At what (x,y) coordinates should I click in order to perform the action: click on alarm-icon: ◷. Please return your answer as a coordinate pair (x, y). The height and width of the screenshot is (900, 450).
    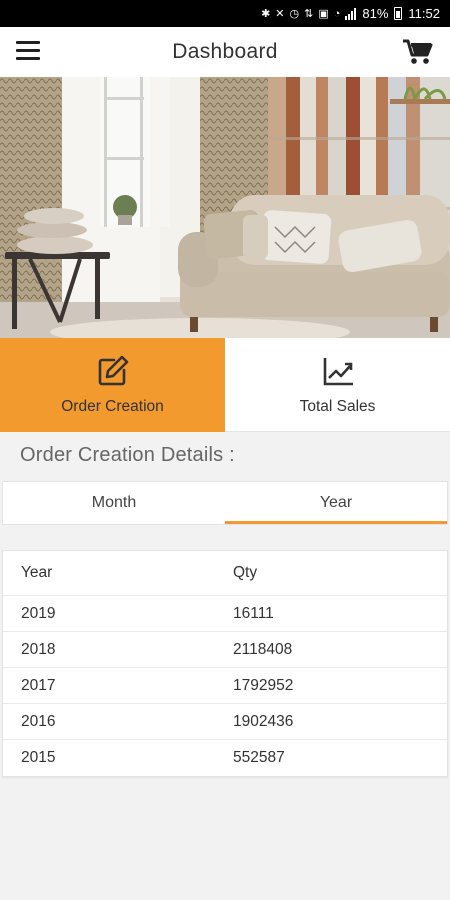
    Looking at the image, I should click on (294, 14).